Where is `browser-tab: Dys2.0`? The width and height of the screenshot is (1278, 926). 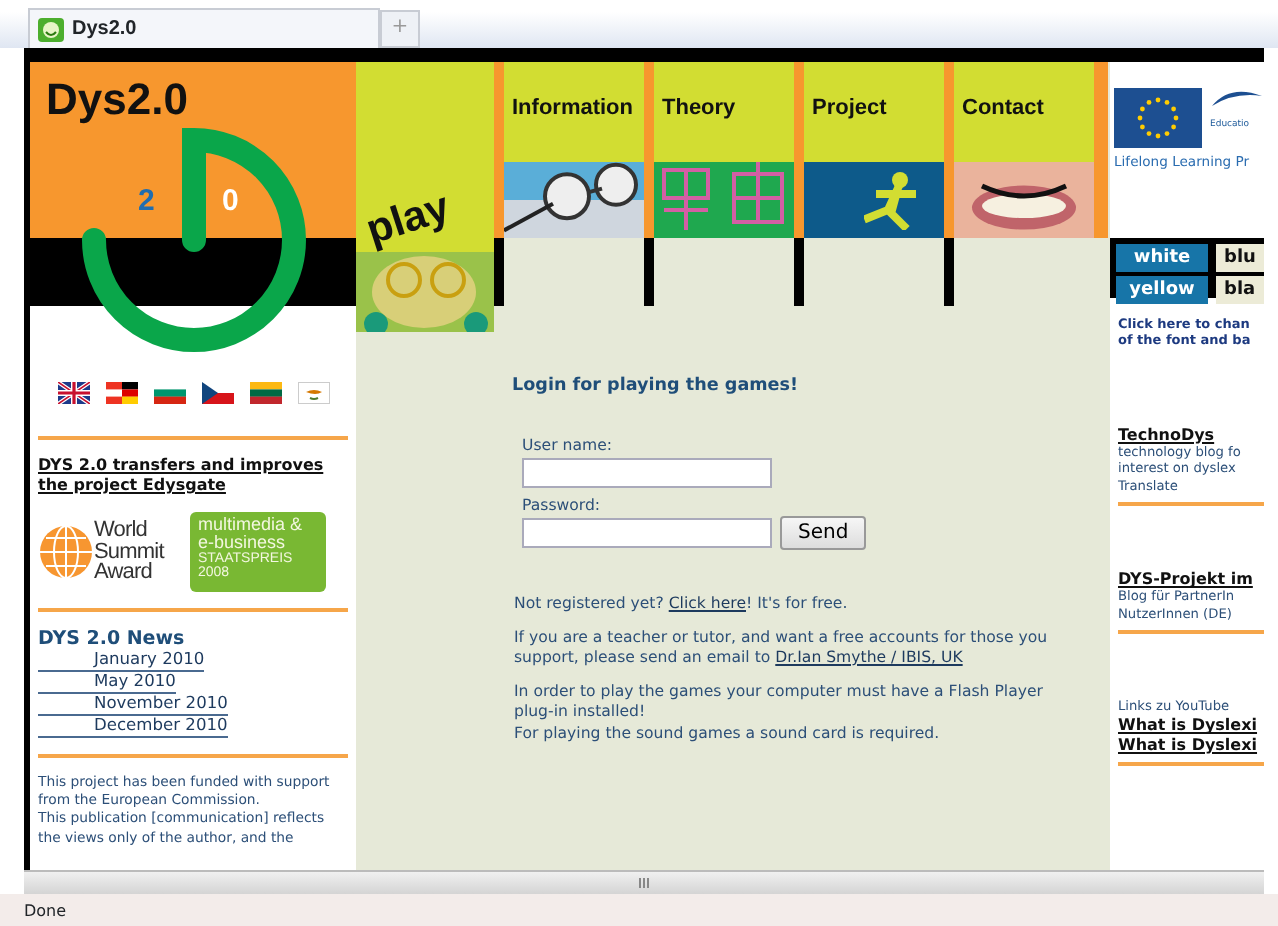 browser-tab: Dys2.0 is located at coordinates (204, 28).